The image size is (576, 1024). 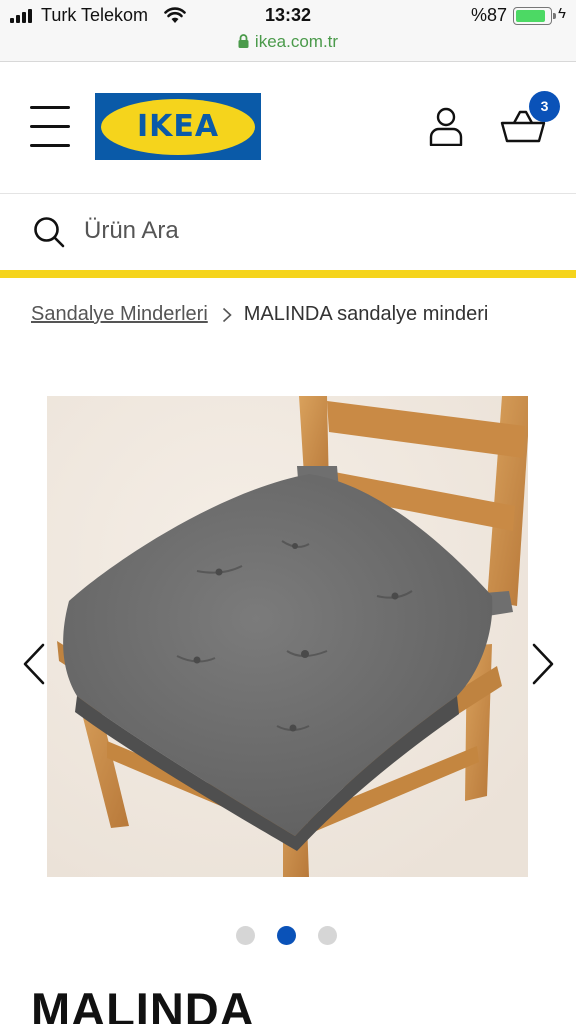 What do you see at coordinates (489, 15) in the screenshot?
I see `battery-percentage: %87` at bounding box center [489, 15].